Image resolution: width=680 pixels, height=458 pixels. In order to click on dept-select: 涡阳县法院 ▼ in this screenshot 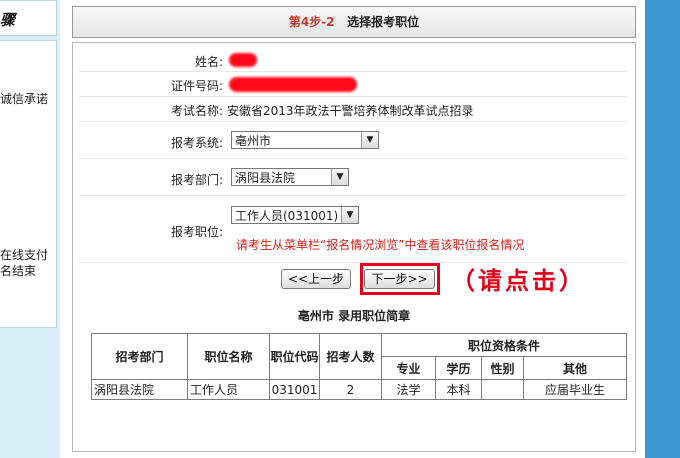, I will do `click(290, 177)`.